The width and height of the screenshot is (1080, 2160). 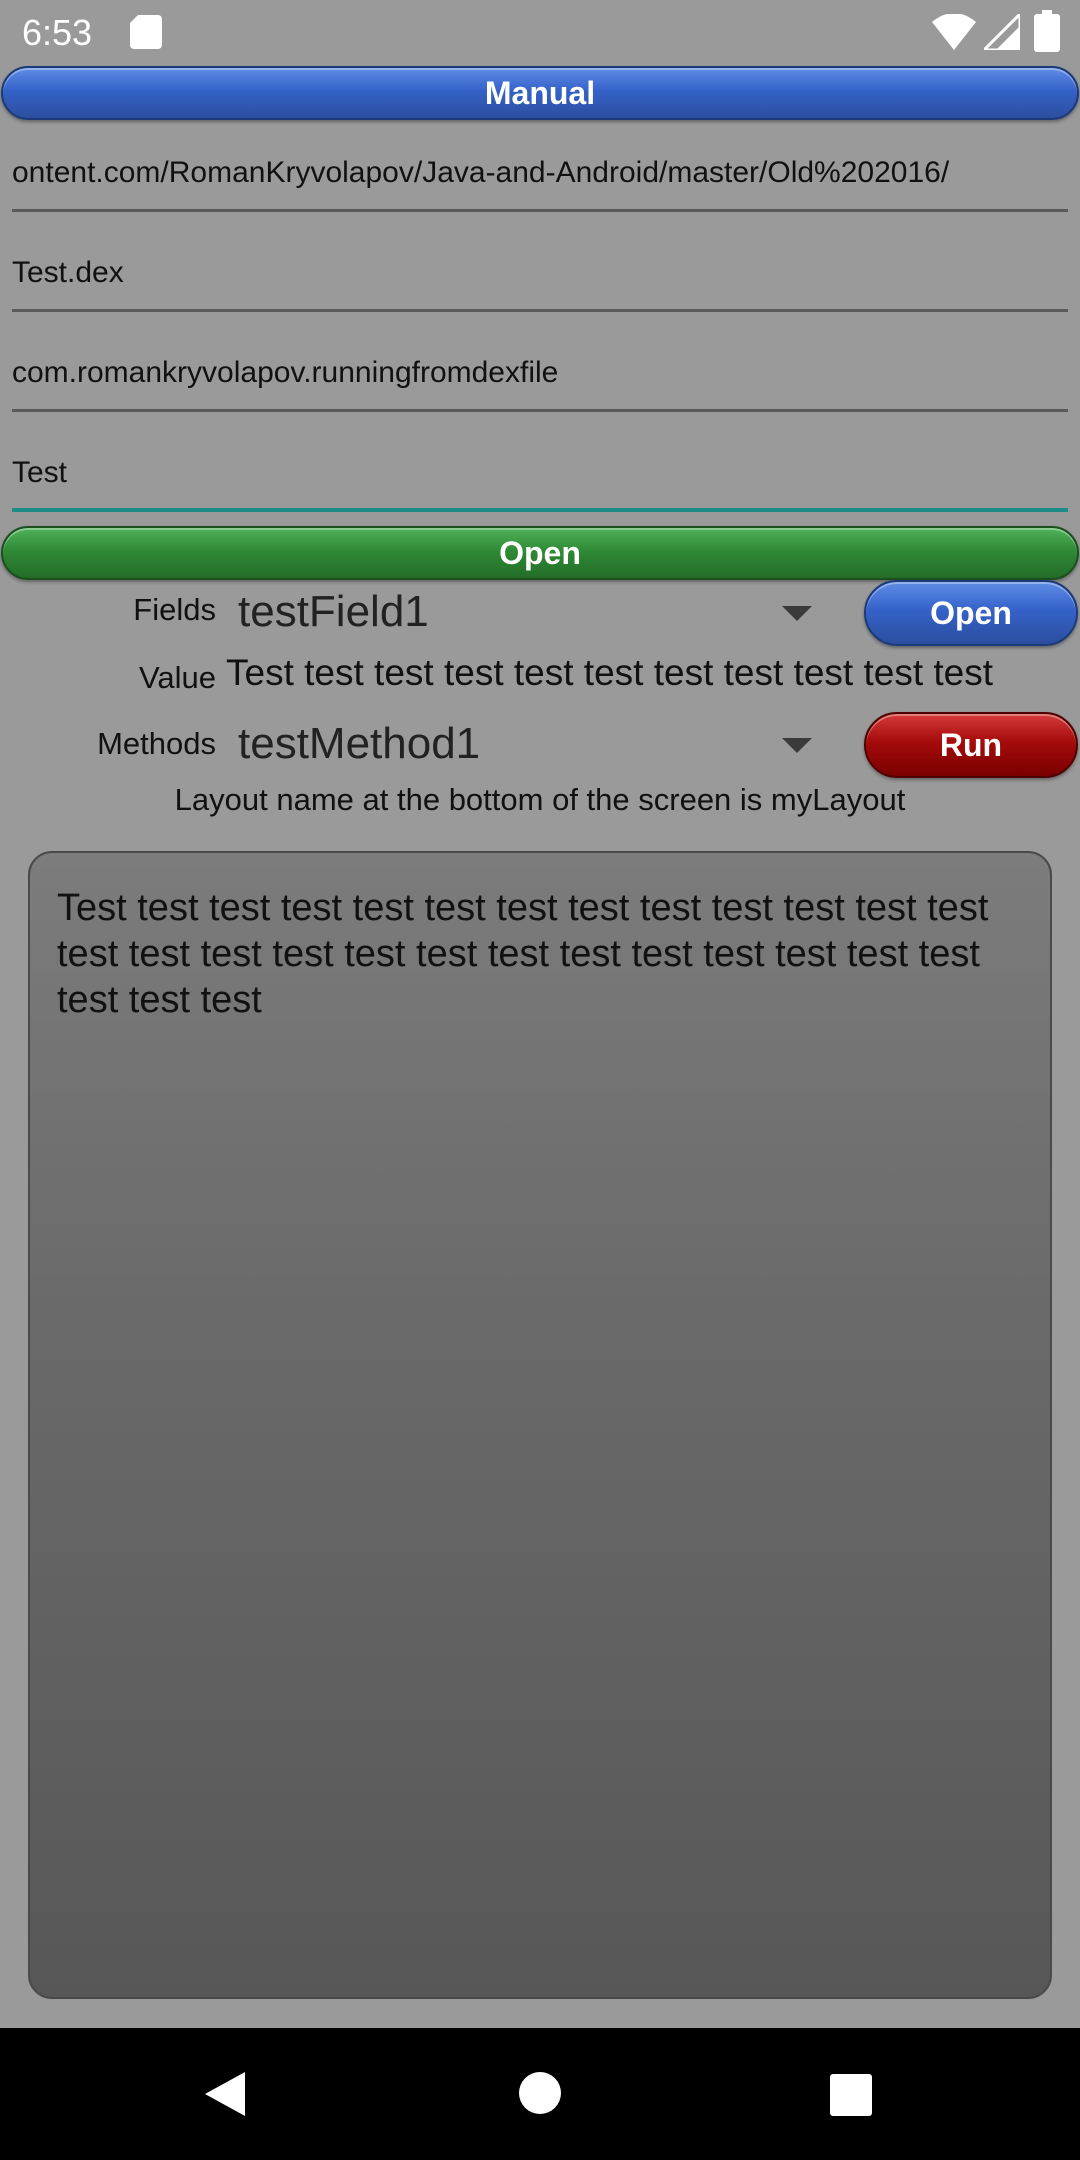 What do you see at coordinates (540, 480) in the screenshot?
I see `class-field: Test` at bounding box center [540, 480].